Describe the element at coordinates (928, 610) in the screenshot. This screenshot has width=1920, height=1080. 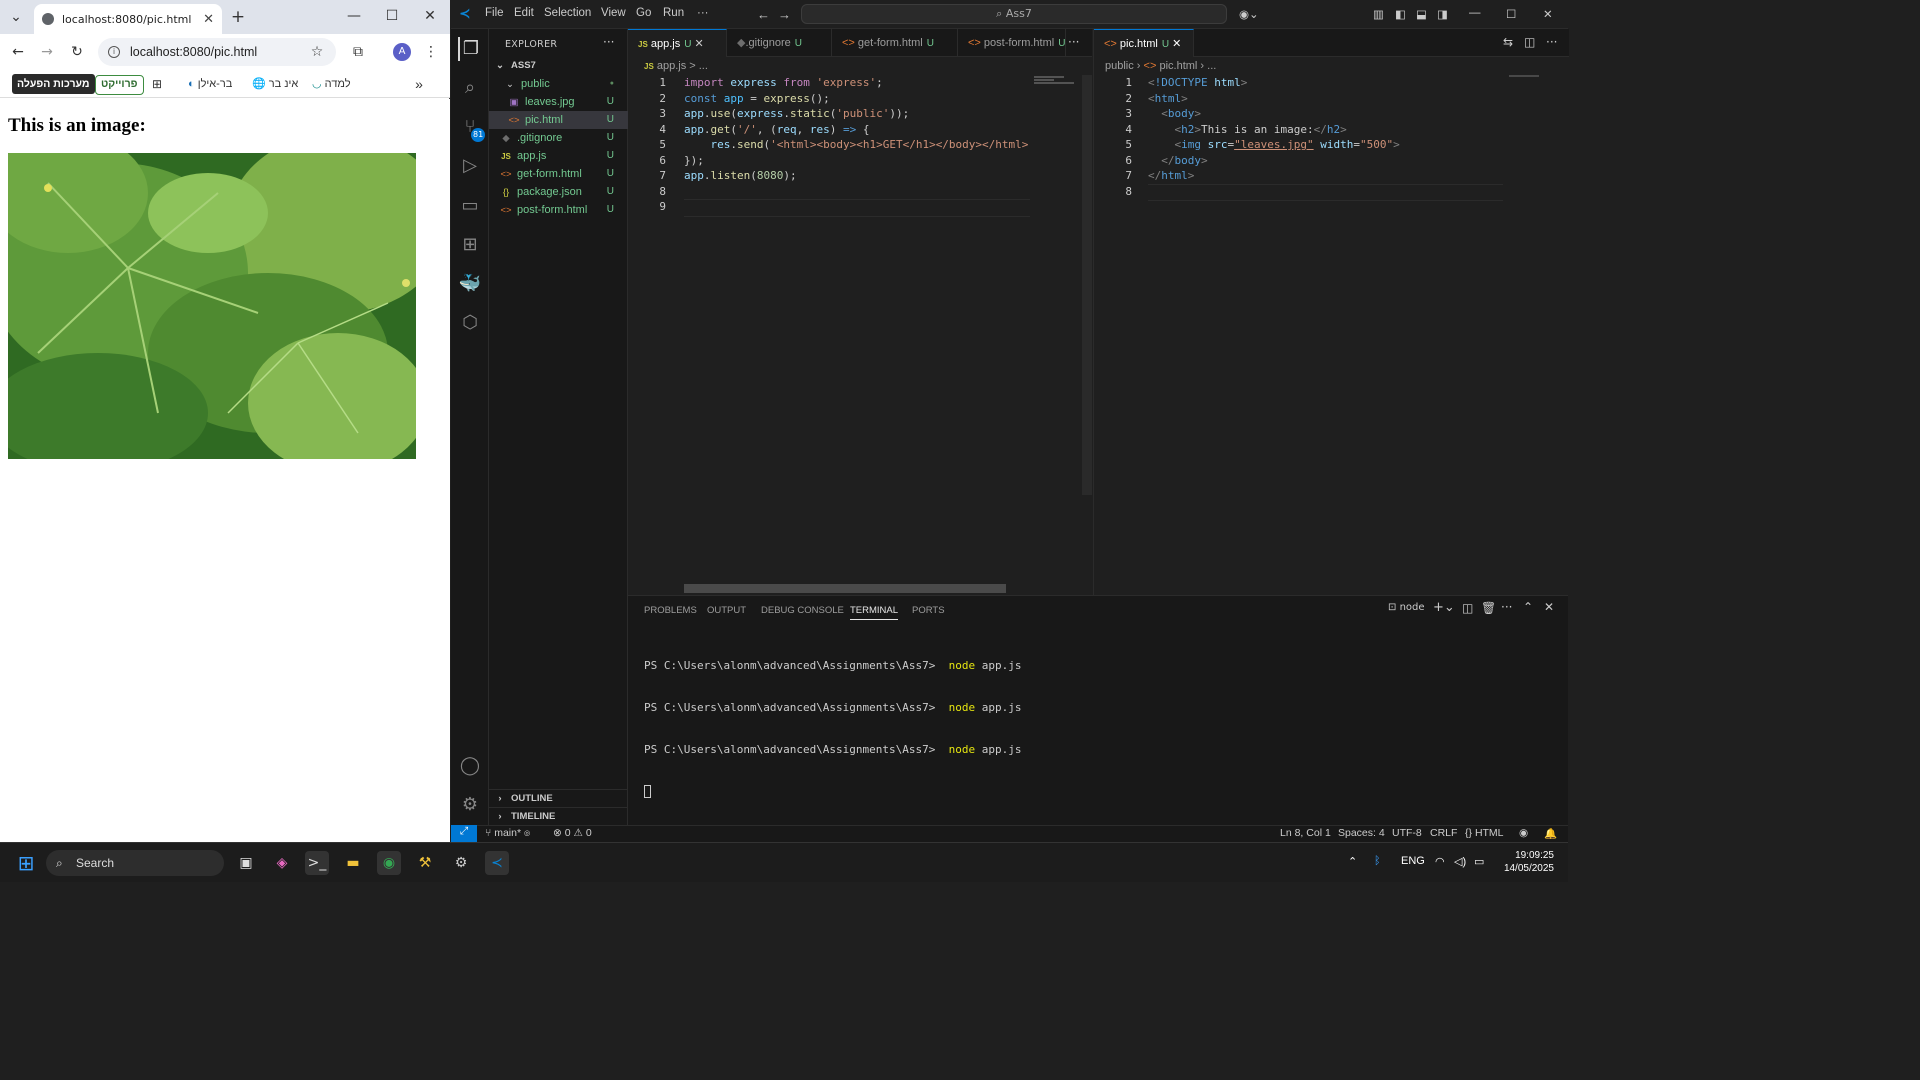
I see `panel-tab-ports: PORTS` at that location.